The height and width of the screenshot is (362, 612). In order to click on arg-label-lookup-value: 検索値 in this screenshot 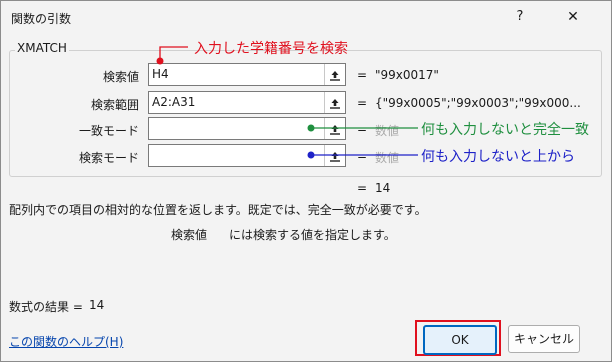, I will do `click(120, 77)`.